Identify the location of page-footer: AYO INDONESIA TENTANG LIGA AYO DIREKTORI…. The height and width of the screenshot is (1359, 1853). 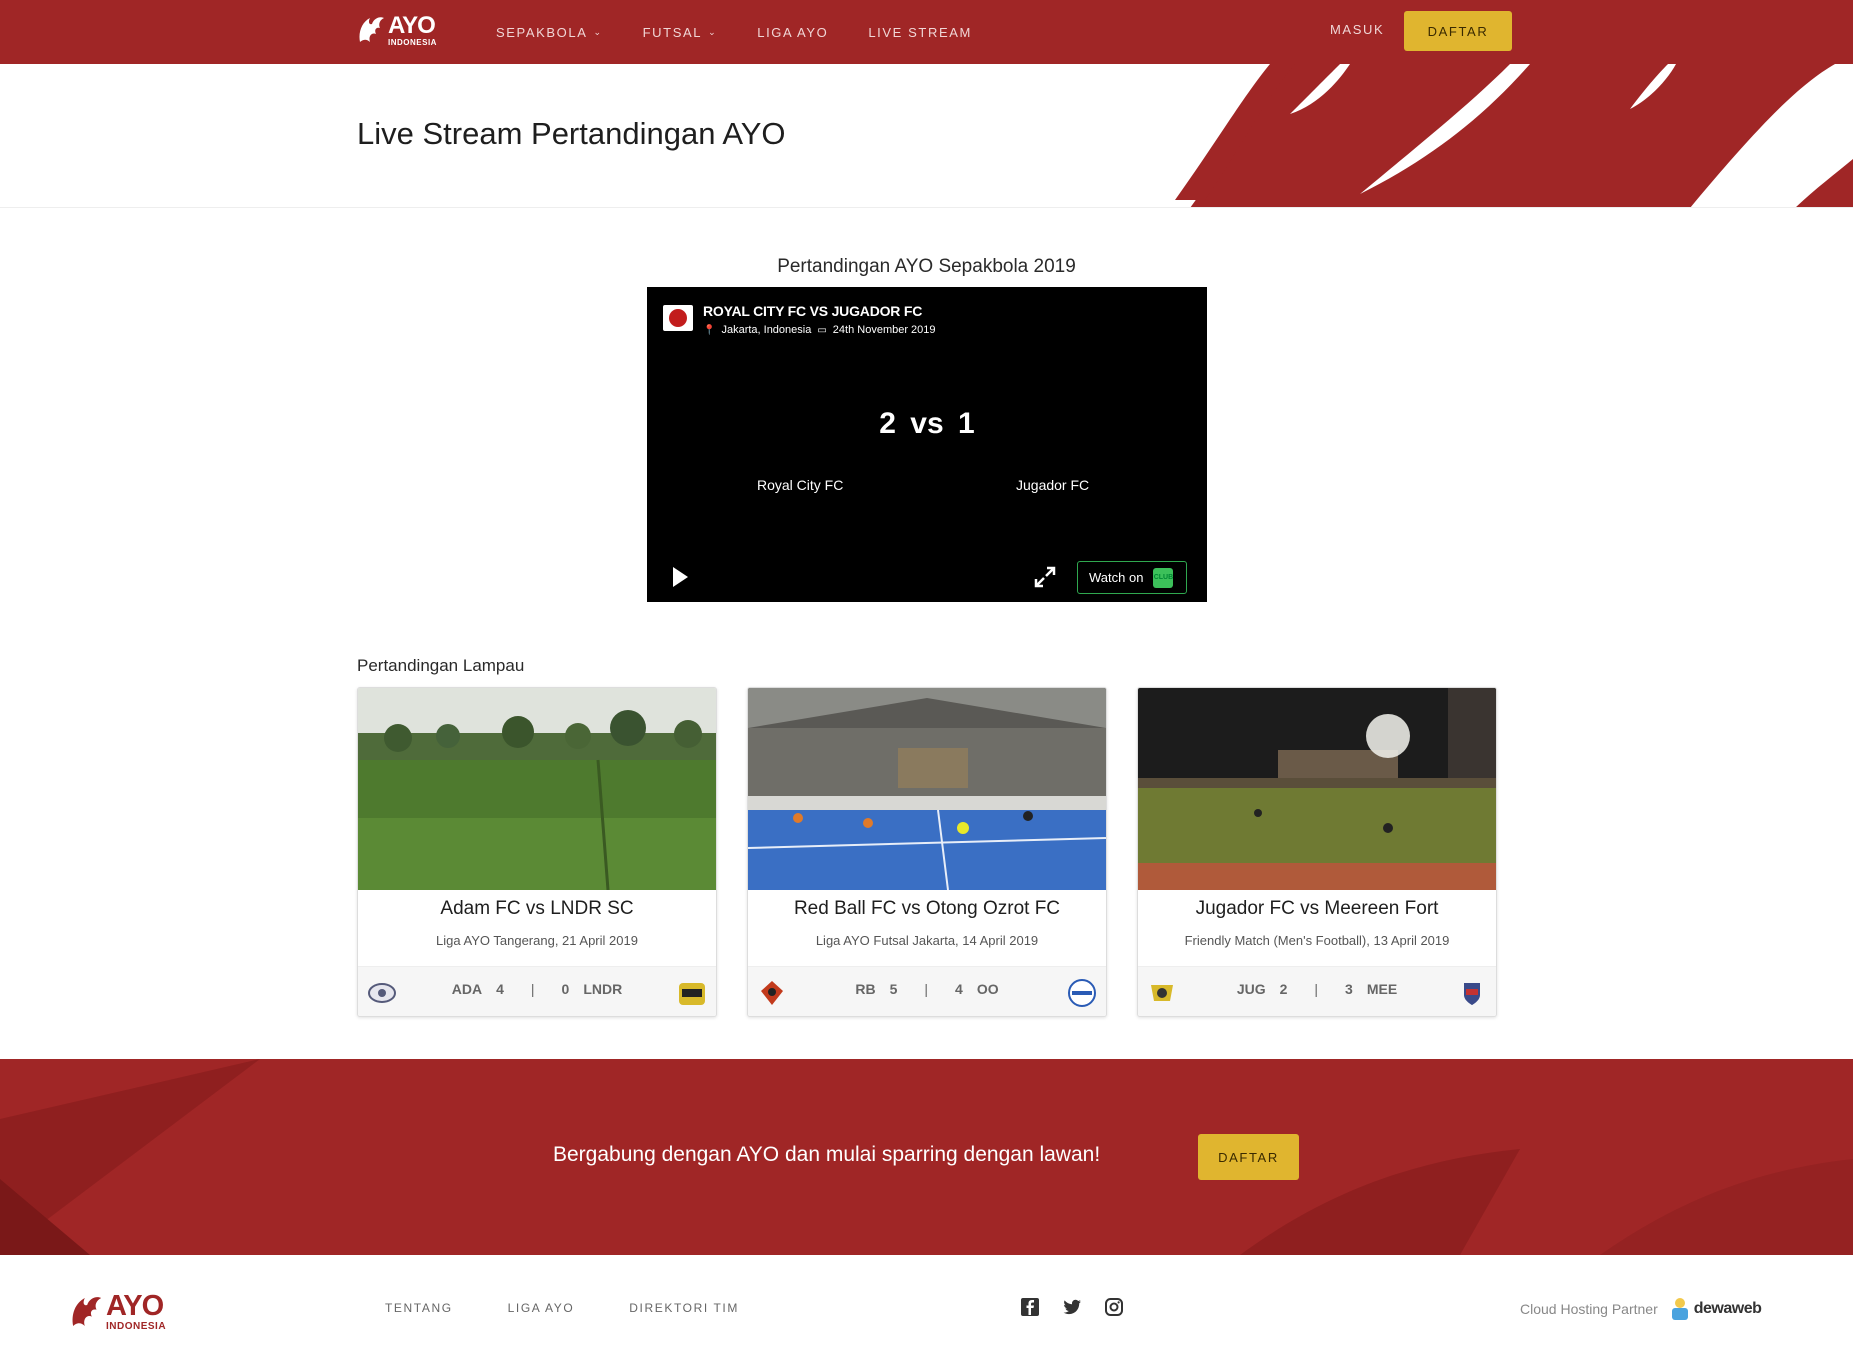
(926, 1307).